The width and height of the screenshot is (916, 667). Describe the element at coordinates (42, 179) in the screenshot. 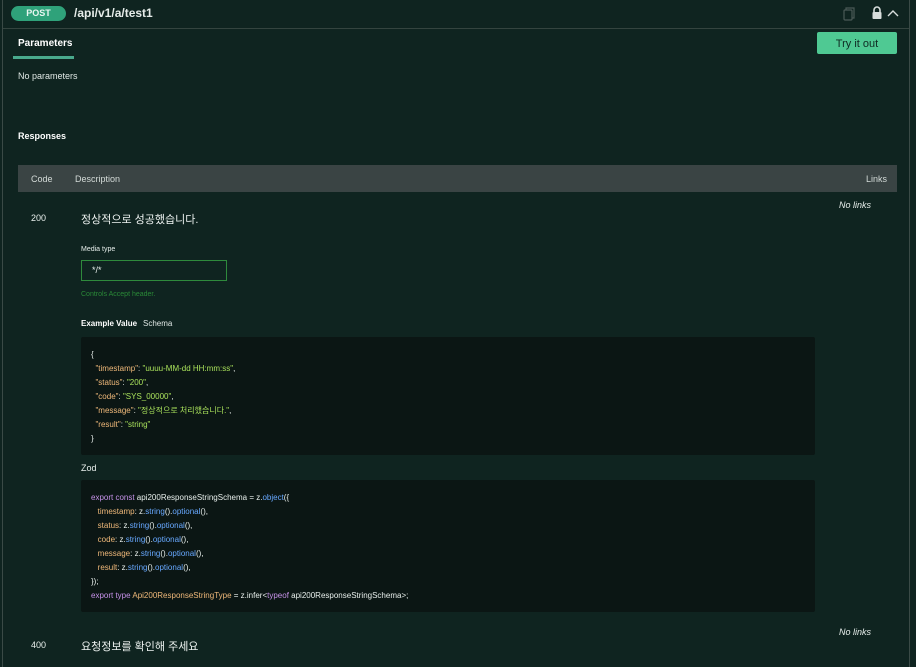

I see `column-code: Code` at that location.